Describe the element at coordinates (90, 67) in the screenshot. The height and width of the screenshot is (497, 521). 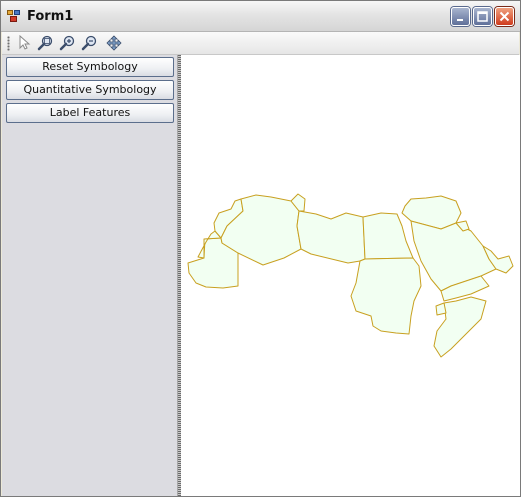
I see `reset-symbology-button: Reset Symbology` at that location.